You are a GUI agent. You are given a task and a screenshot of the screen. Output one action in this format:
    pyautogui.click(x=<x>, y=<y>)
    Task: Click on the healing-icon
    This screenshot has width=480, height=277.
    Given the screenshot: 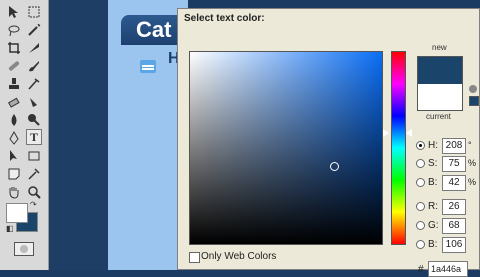 What is the action you would take?
    pyautogui.click(x=14, y=66)
    